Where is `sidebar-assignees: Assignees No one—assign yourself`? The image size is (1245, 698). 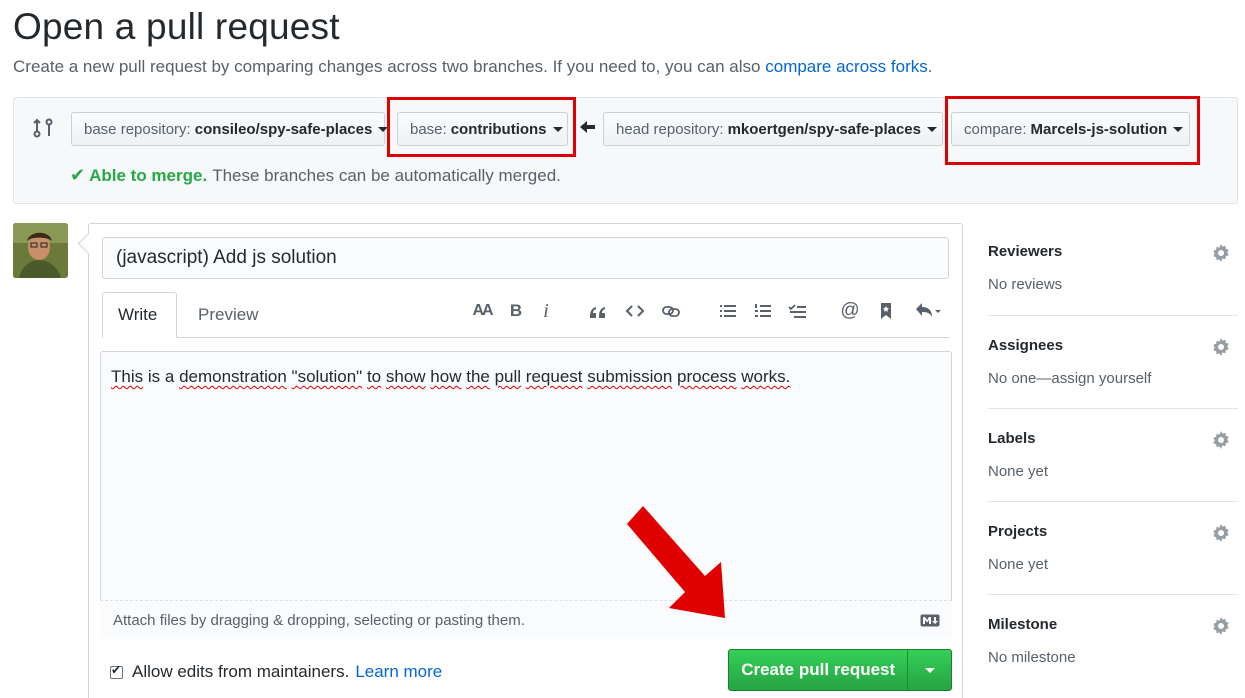 sidebar-assignees: Assignees No one—assign yourself is located at coordinates (1113, 355).